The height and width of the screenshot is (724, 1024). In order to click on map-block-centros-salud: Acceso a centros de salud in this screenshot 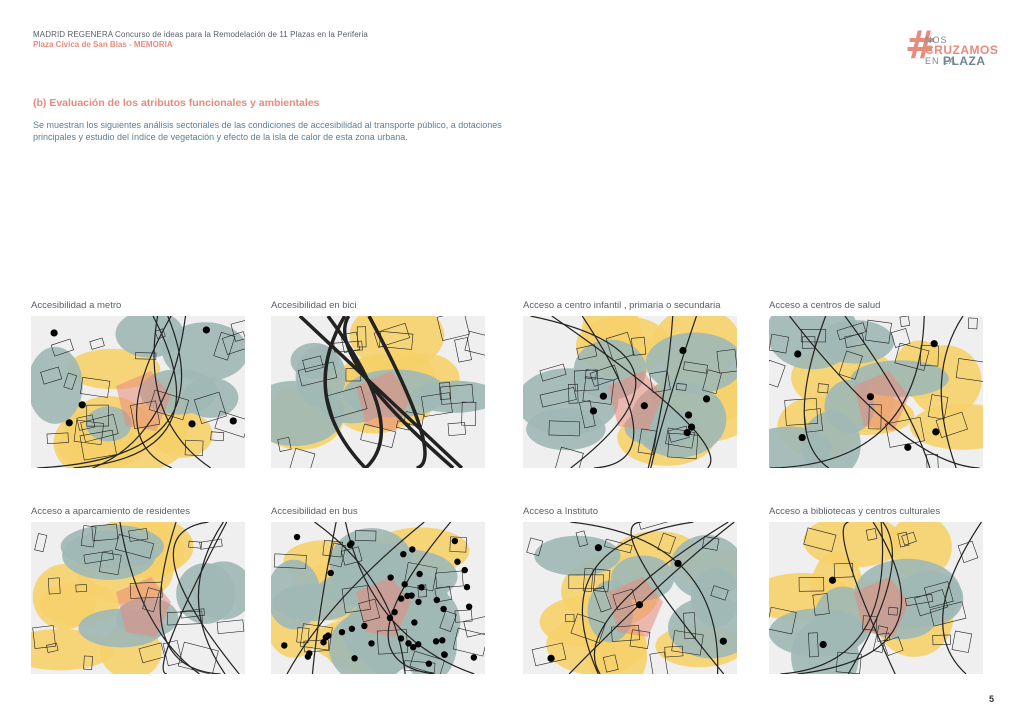, I will do `click(881, 384)`.